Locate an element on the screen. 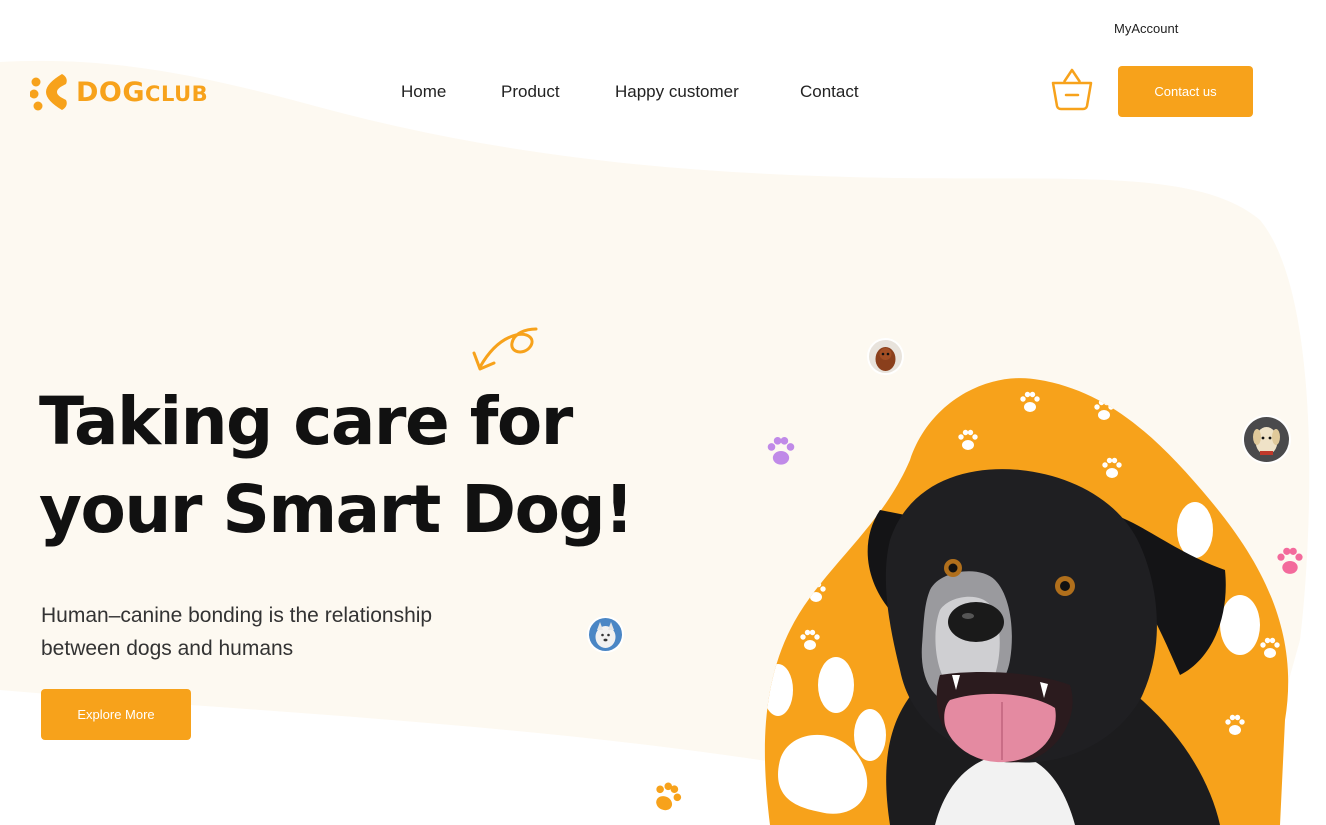  nav-happy-customer: Happy customer is located at coordinates (677, 92).